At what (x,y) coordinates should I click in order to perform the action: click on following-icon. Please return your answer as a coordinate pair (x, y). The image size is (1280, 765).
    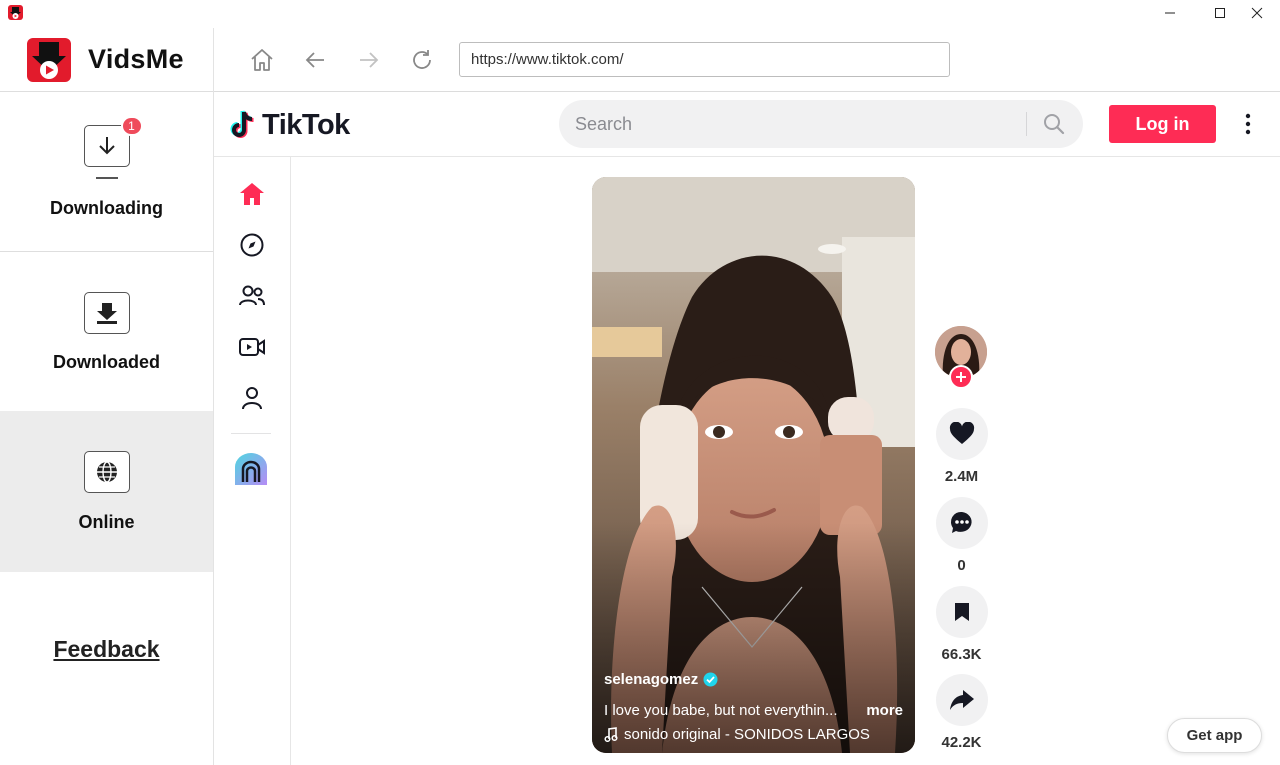
    Looking at the image, I should click on (252, 295).